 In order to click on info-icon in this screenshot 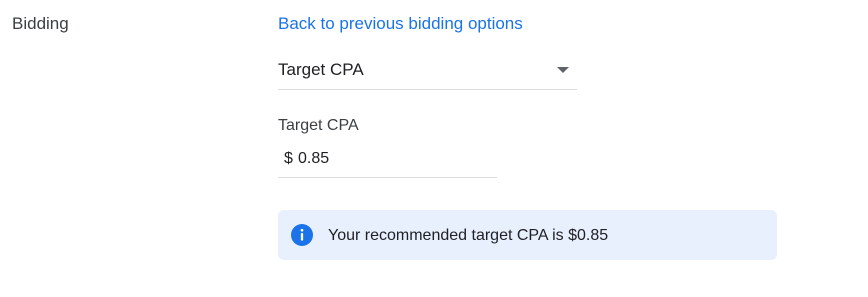, I will do `click(302, 235)`.